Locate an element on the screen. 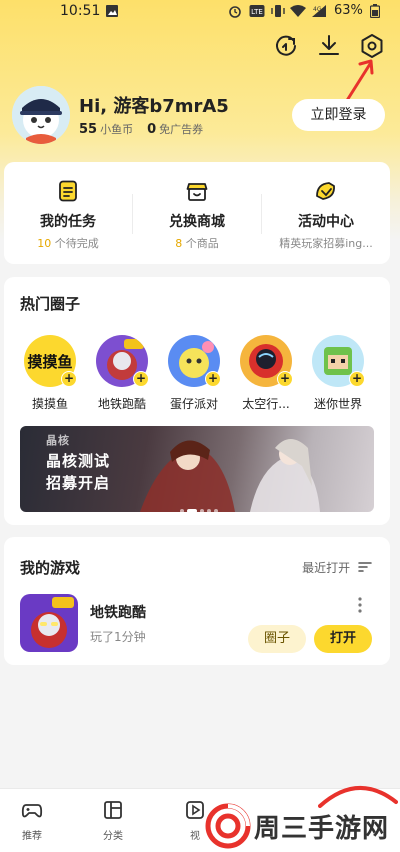  circle-name: 地铁跑酷 is located at coordinates (121, 404).